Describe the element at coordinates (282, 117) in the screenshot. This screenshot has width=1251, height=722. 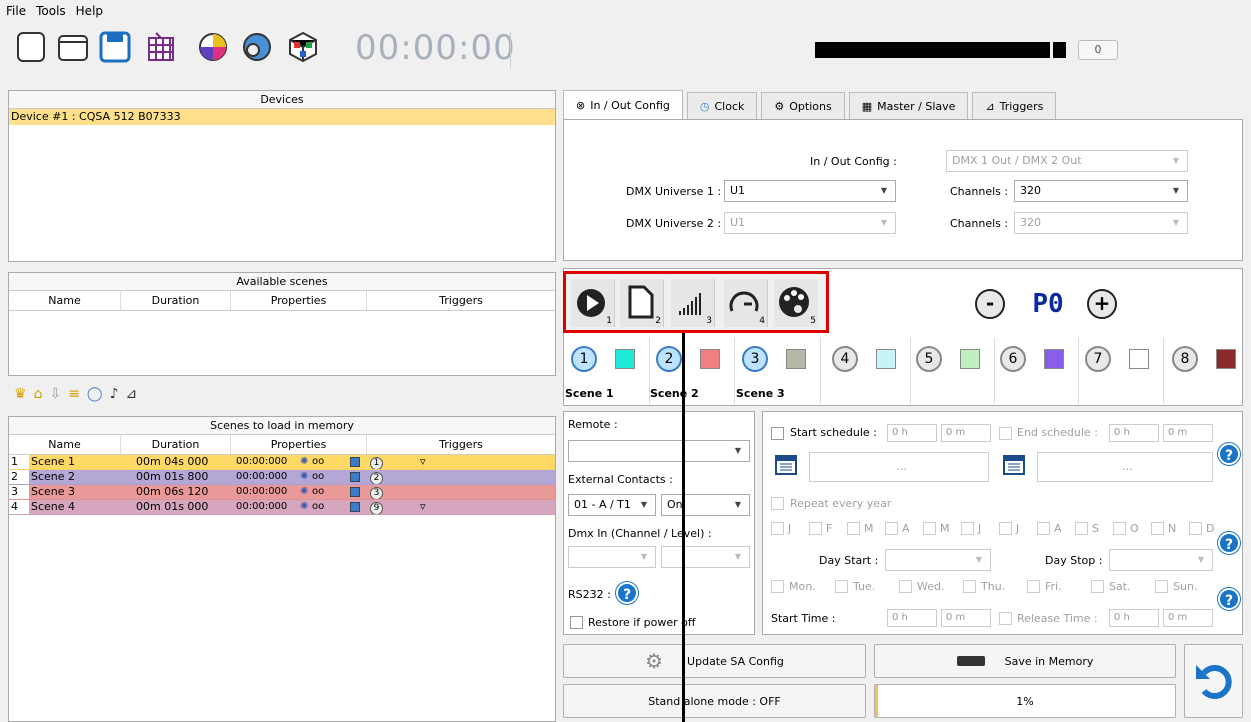
I see `device-row: Device #1 : CQSA 512 B07333` at that location.